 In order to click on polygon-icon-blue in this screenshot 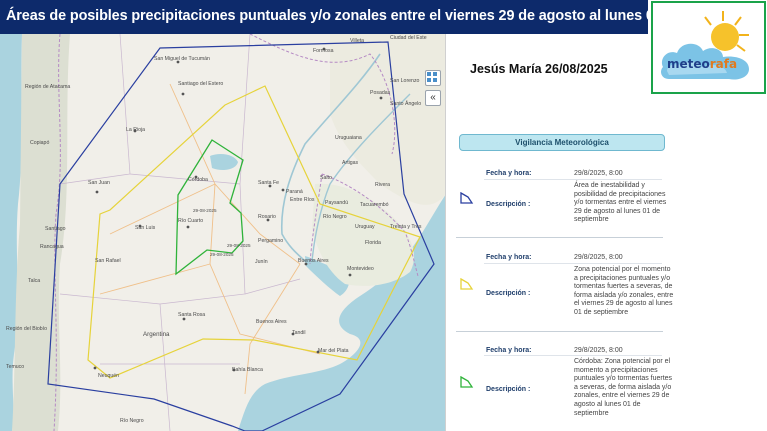, I will do `click(467, 198)`.